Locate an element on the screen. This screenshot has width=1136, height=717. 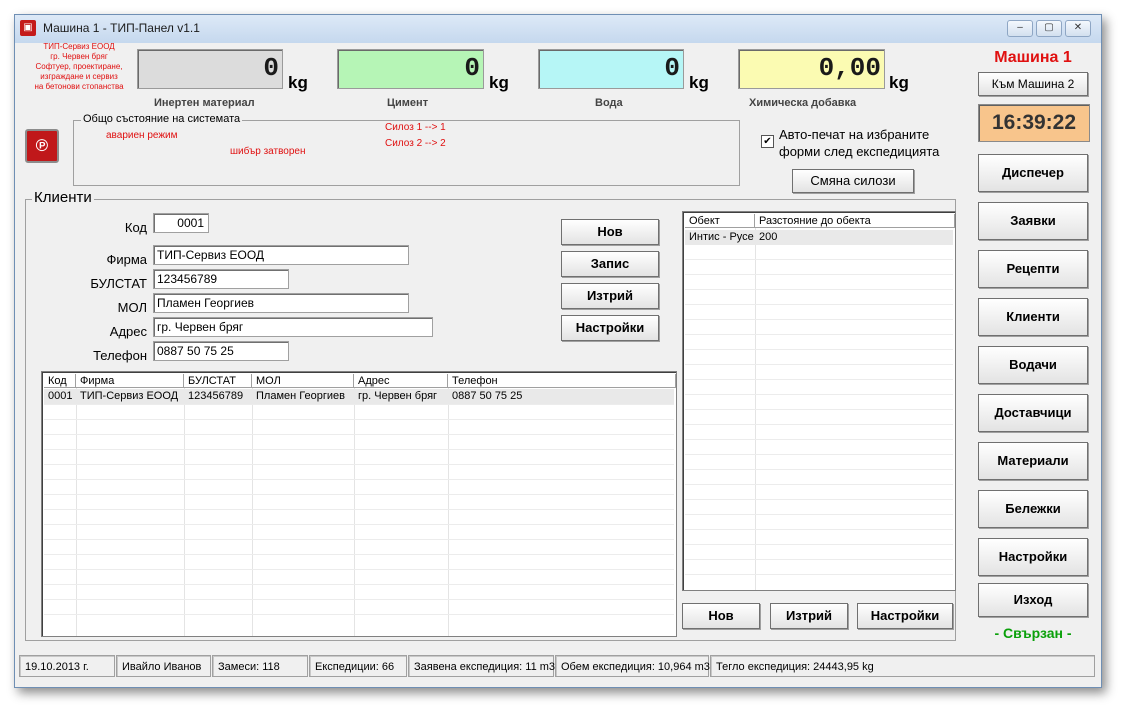
cell-kod: 0001 is located at coordinates (60, 396).